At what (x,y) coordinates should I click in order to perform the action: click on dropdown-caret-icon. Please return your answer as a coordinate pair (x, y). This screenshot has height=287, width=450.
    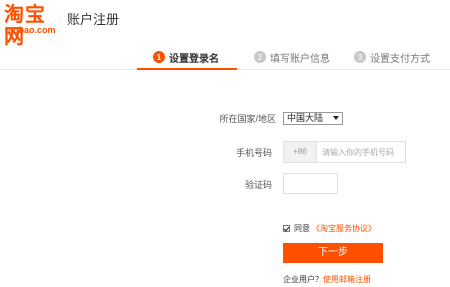
    Looking at the image, I should click on (336, 118).